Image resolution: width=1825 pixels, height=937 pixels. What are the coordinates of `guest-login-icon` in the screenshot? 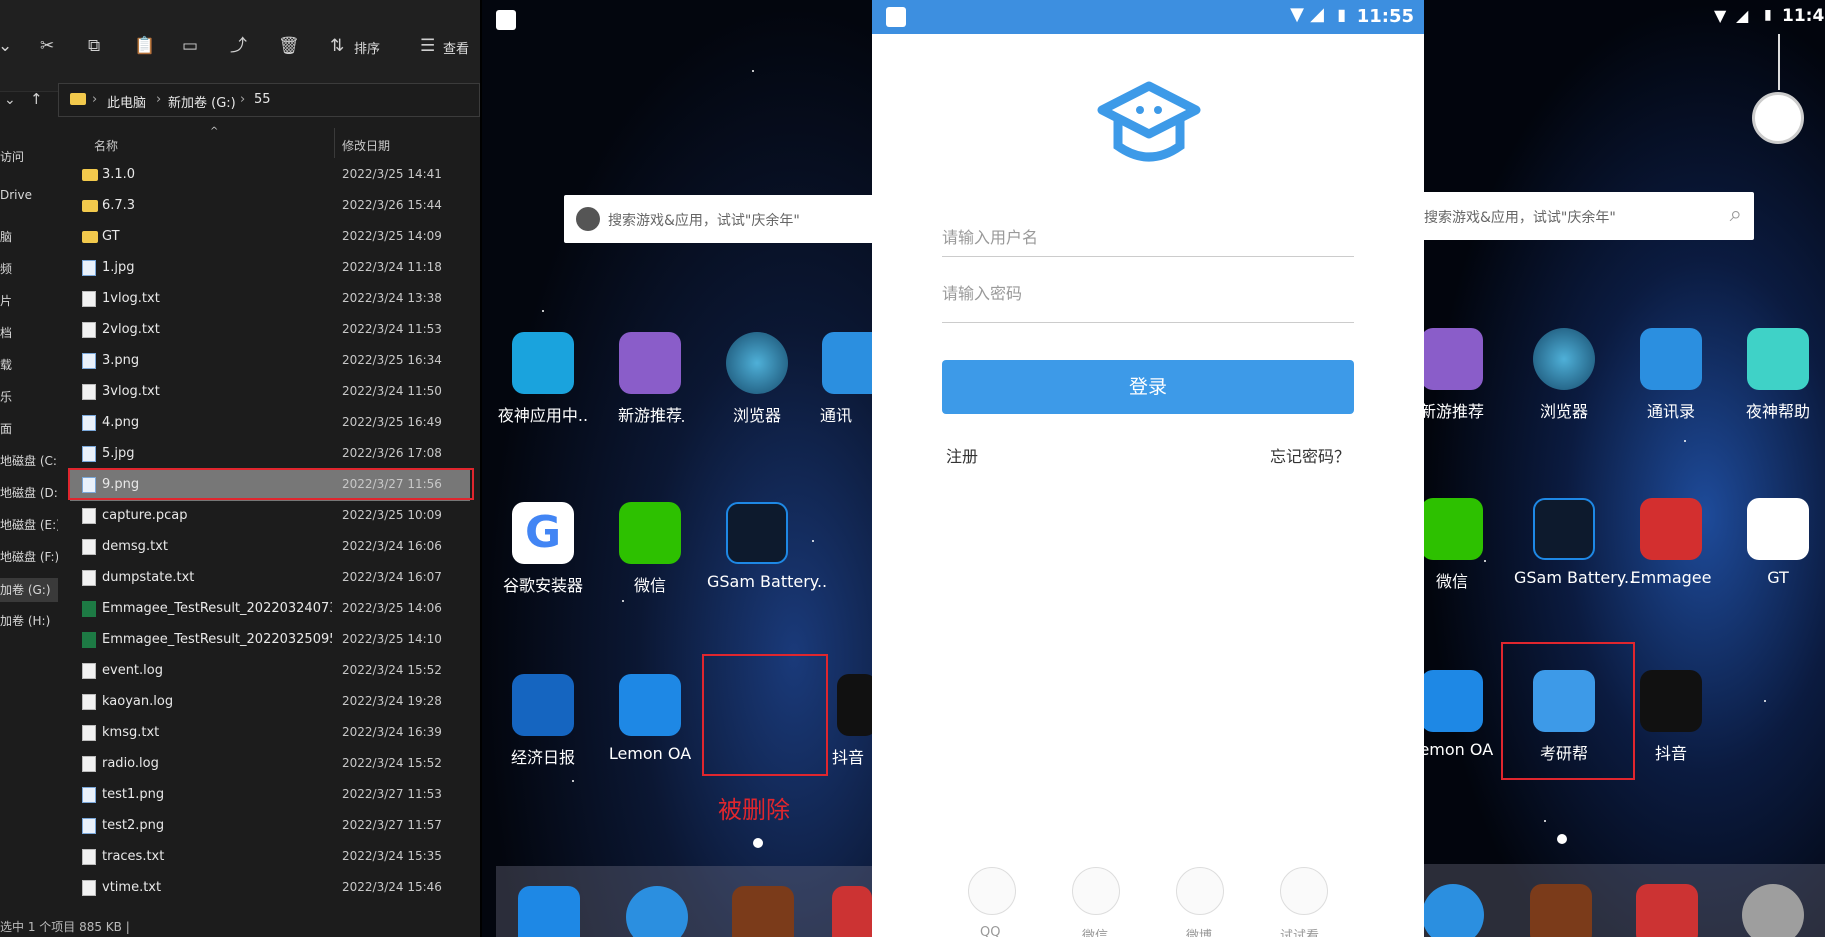 It's located at (1304, 891).